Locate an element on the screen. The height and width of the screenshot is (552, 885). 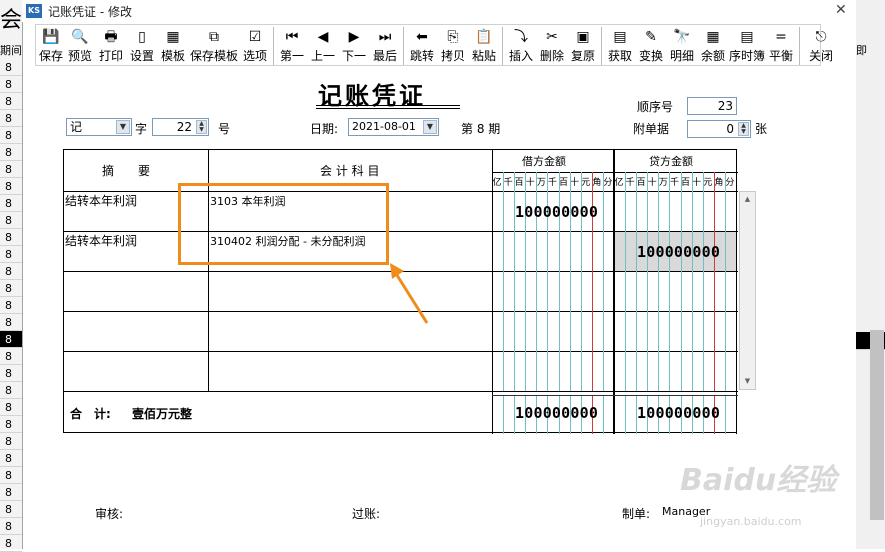
toolbar-button-2: 🔍 预览 is located at coordinates (80, 46).